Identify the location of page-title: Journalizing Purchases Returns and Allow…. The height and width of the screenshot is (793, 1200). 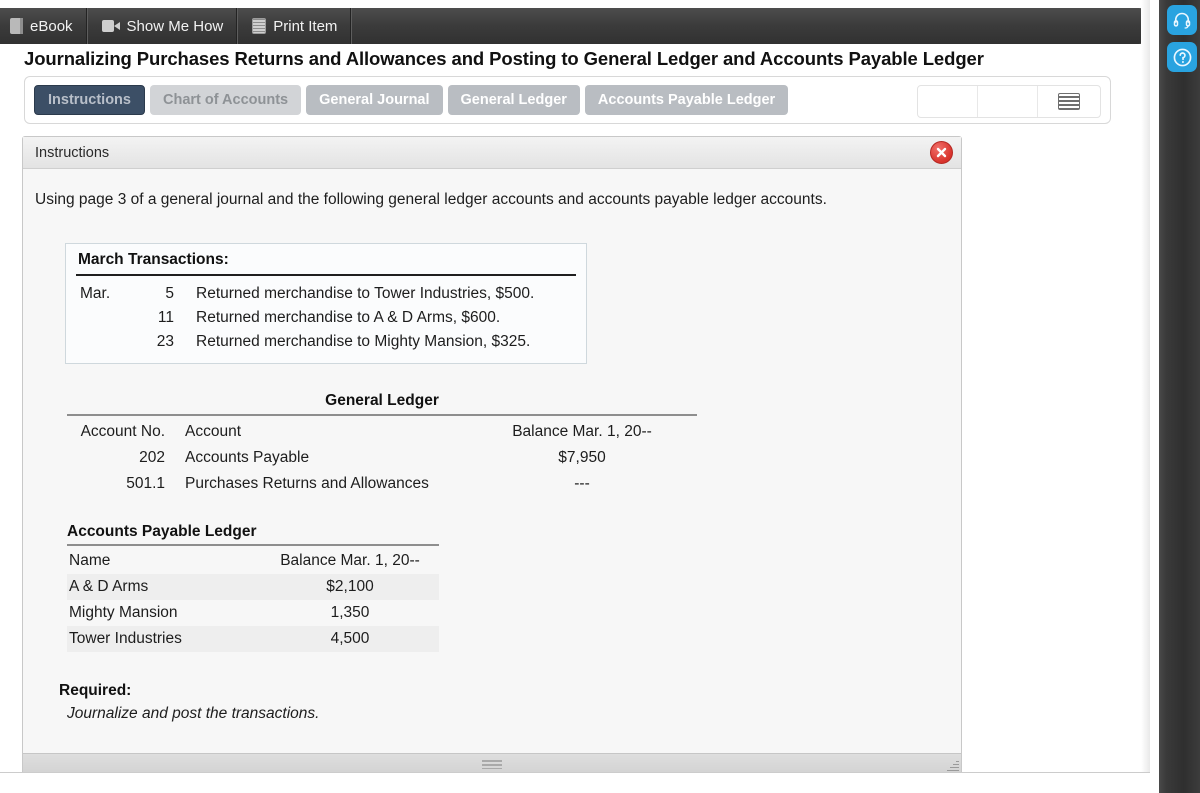
(504, 58).